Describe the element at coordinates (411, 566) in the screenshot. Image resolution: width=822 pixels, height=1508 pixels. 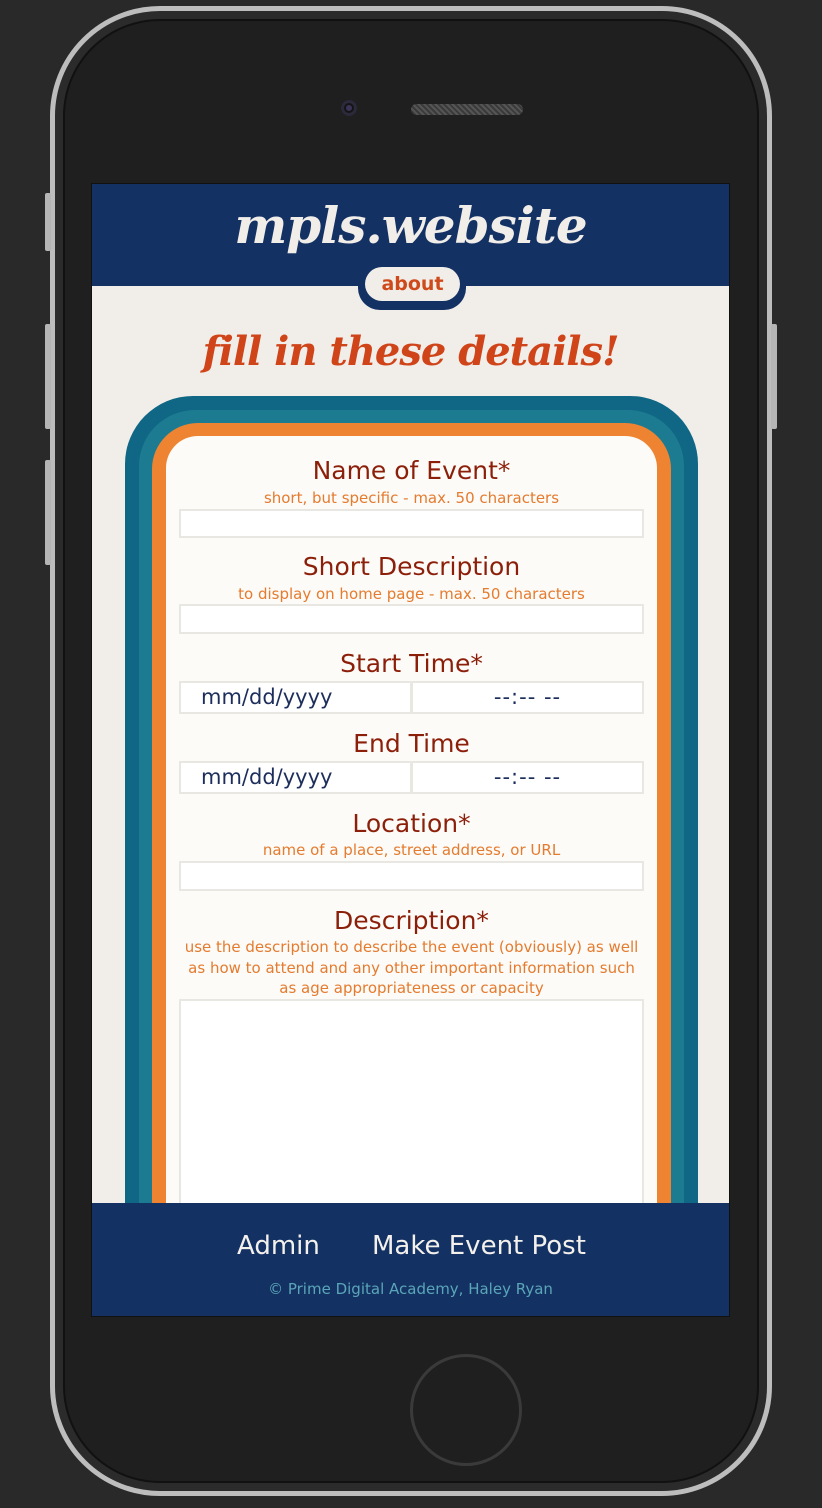
I see `short-description-label: Short Description` at that location.